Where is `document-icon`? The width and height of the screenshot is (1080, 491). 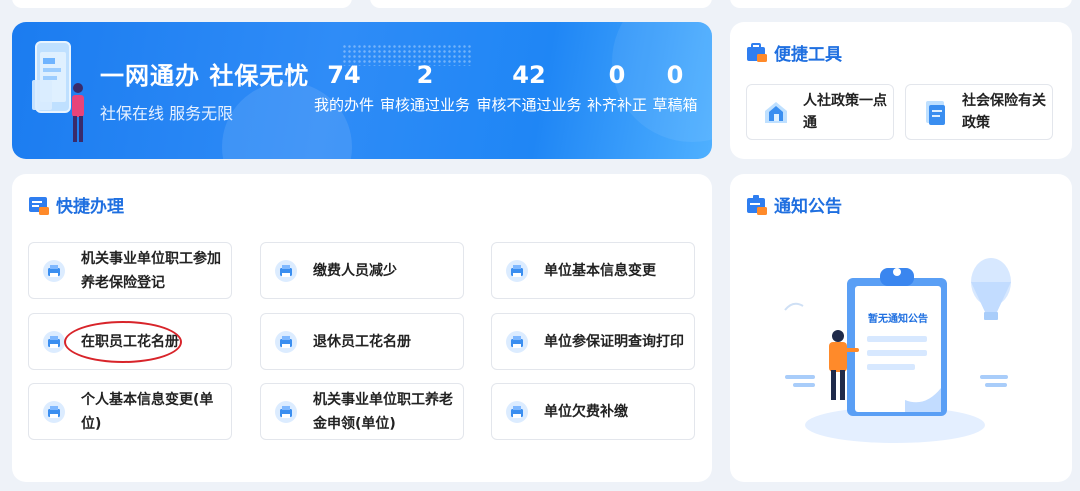 document-icon is located at coordinates (935, 113).